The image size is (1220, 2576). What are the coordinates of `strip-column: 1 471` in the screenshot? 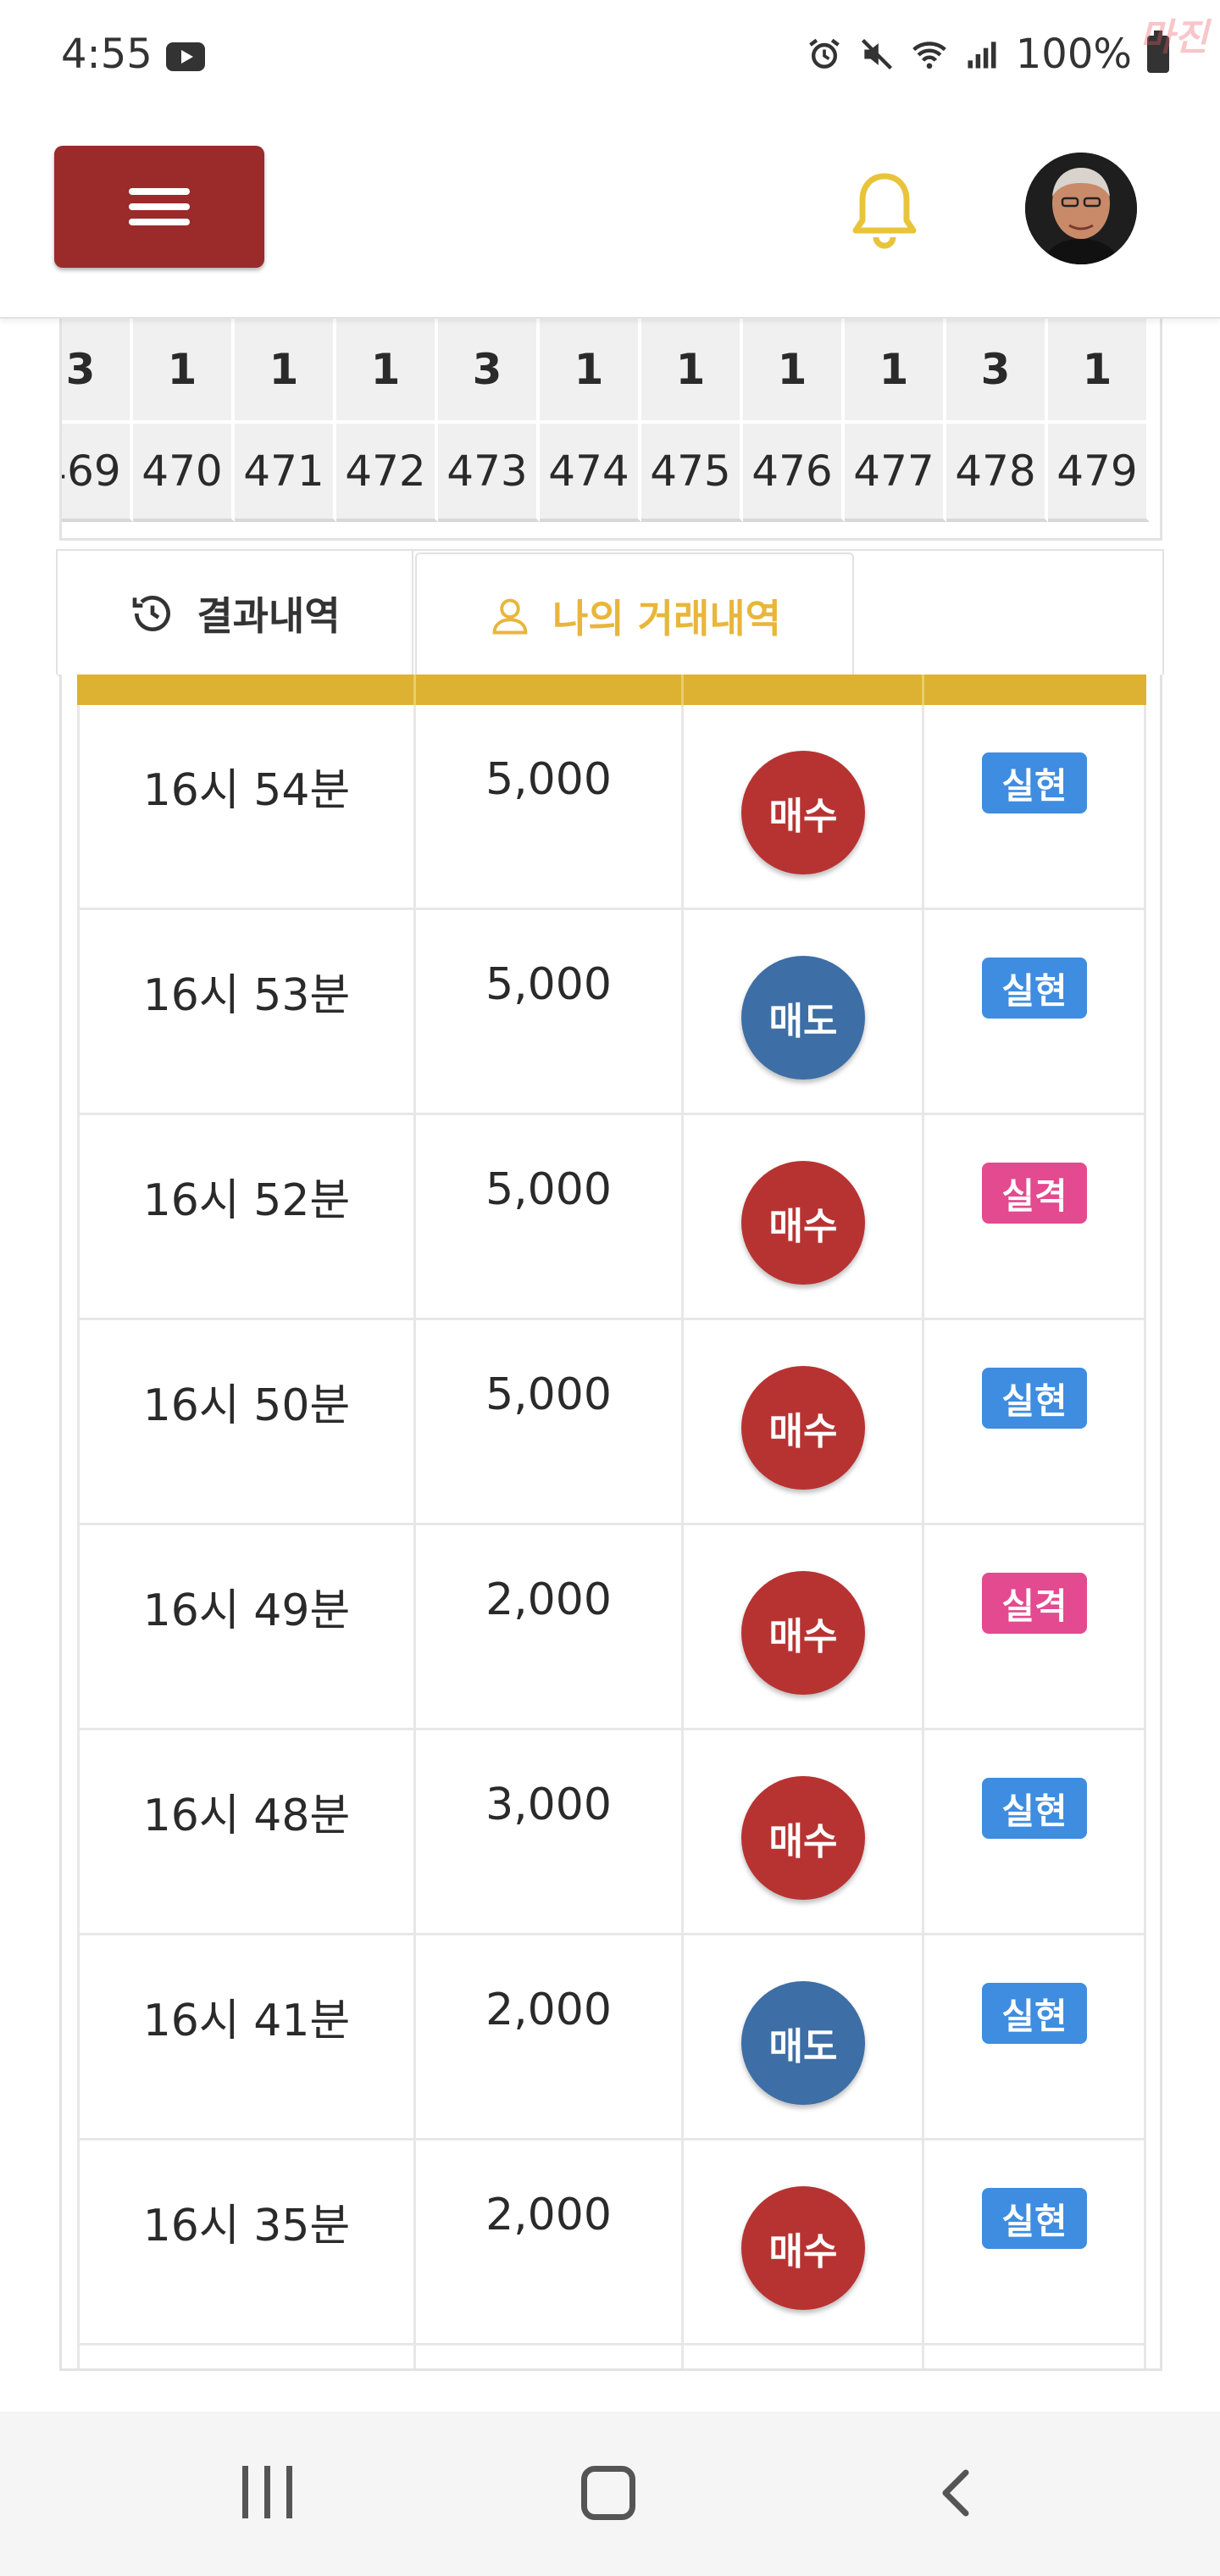 It's located at (285, 420).